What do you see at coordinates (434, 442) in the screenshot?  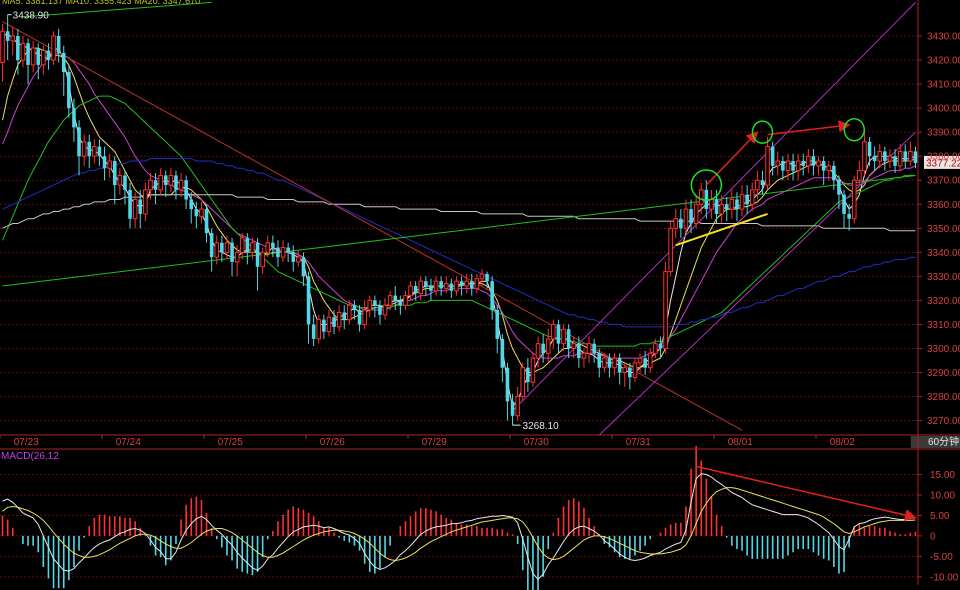 I see `date-label: 07/29` at bounding box center [434, 442].